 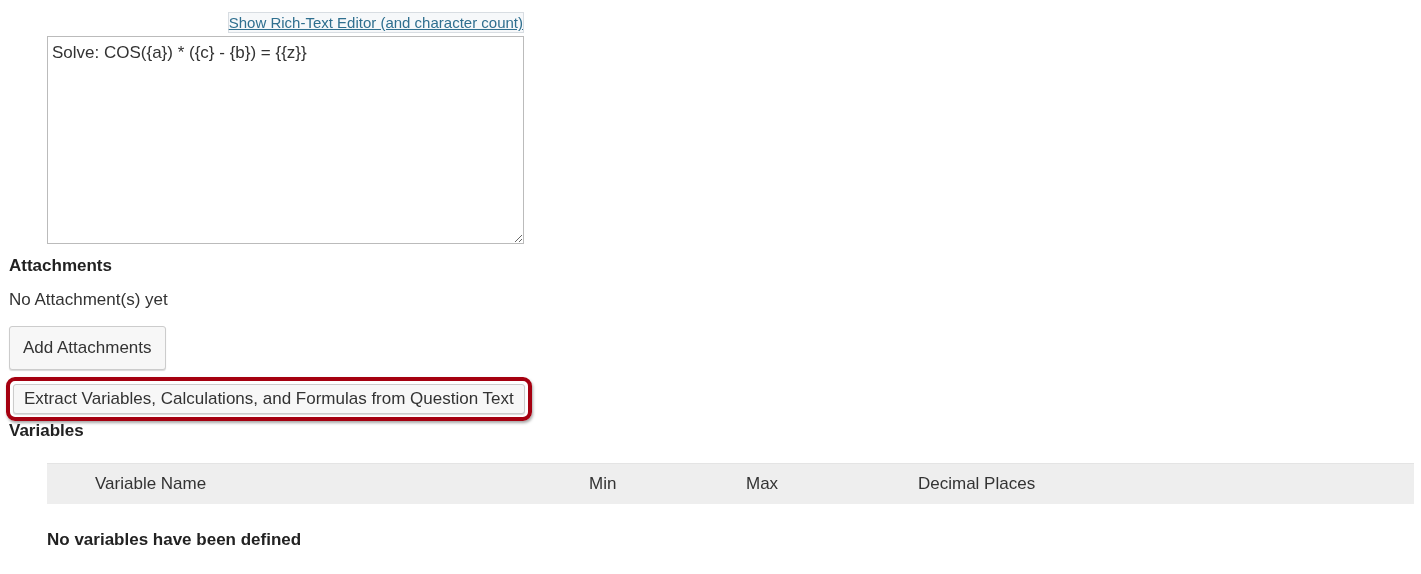 What do you see at coordinates (977, 484) in the screenshot?
I see `column-header: Decimal Places` at bounding box center [977, 484].